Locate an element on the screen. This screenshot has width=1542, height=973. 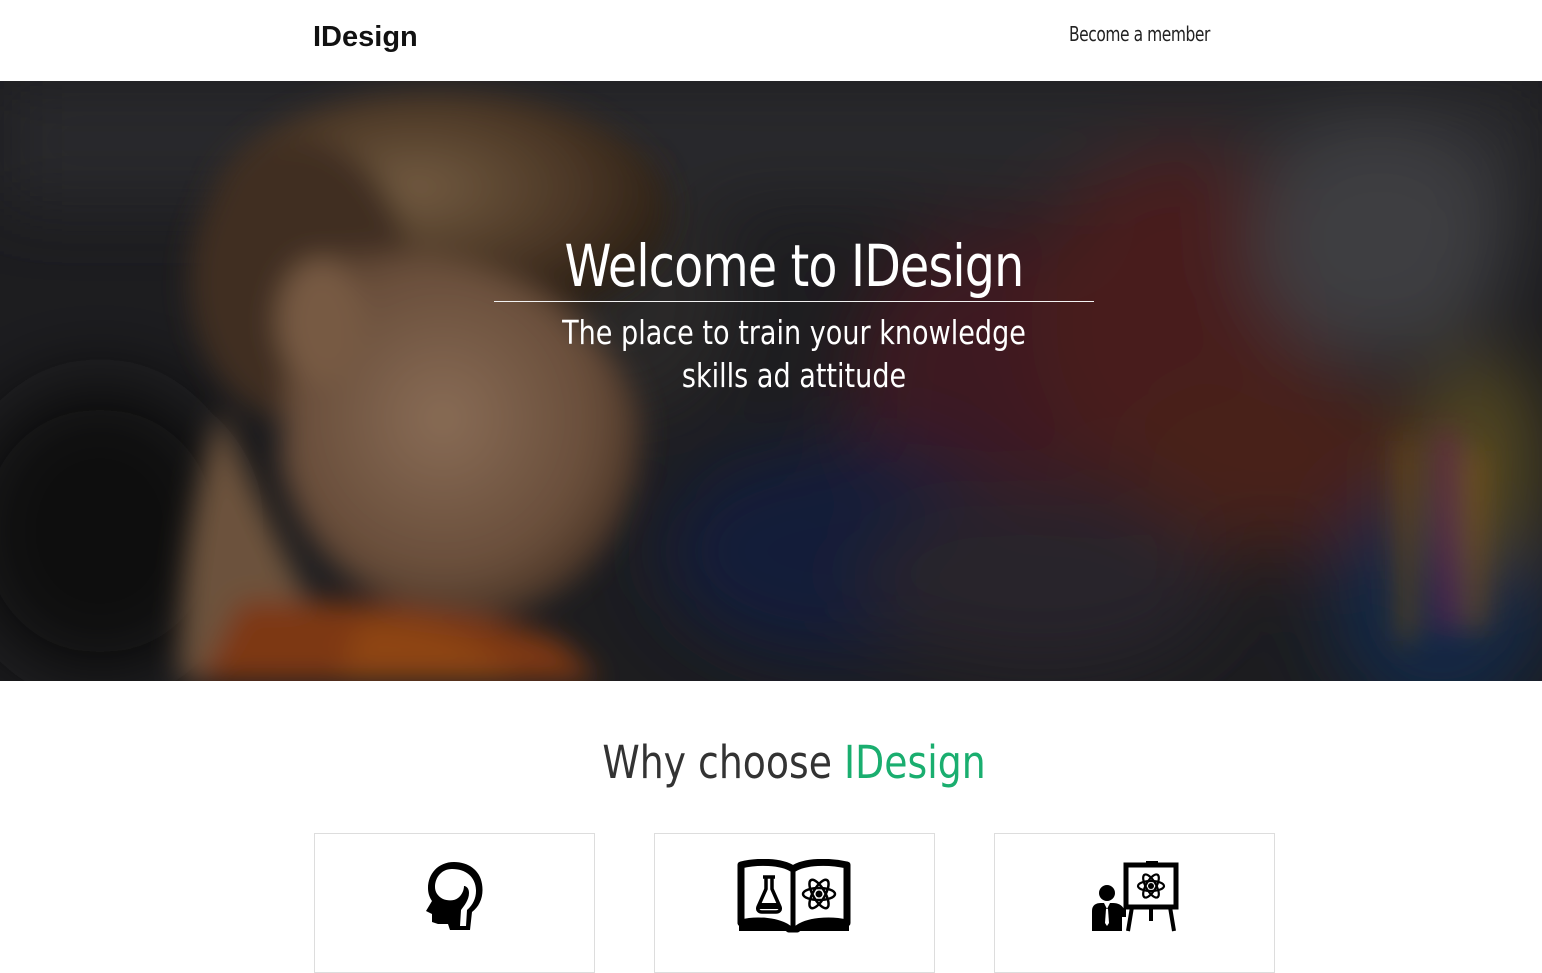
hero-subtitle-line1: The place to train your knowledge is located at coordinates (794, 332).